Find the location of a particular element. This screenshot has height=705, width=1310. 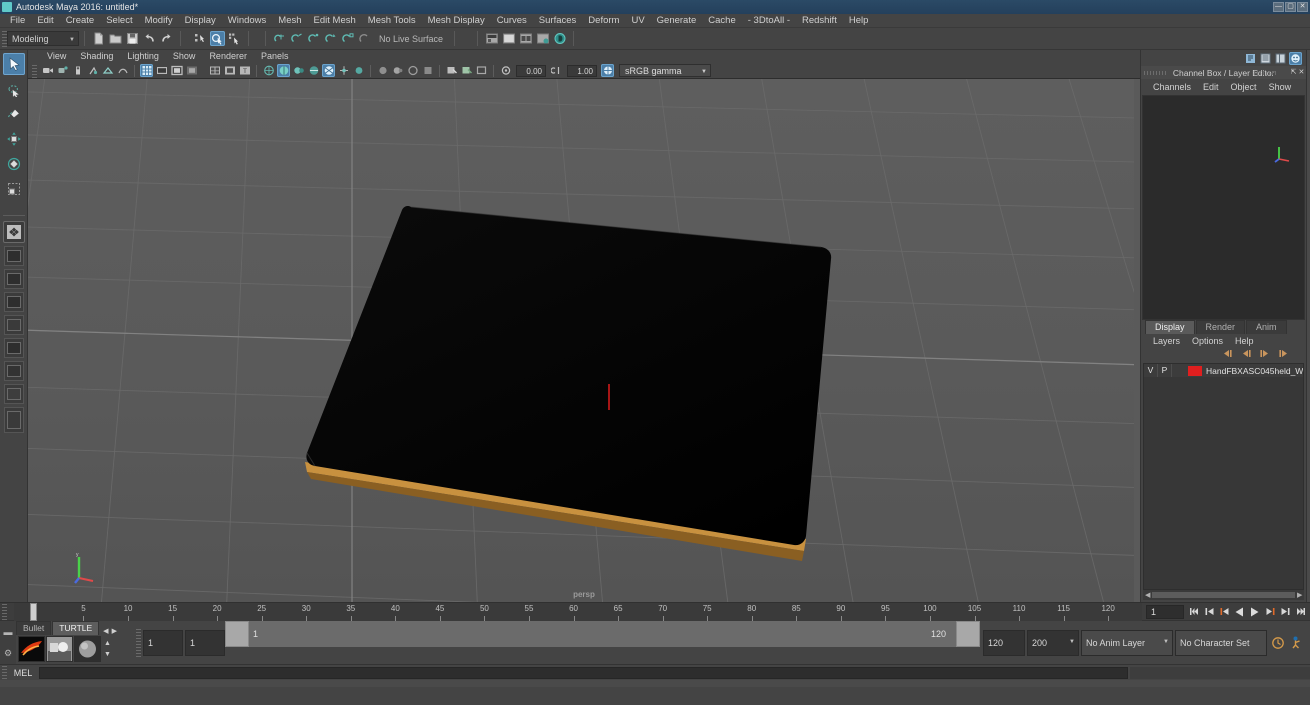

two-d-pan-zoom-icon is located at coordinates (92, 70).